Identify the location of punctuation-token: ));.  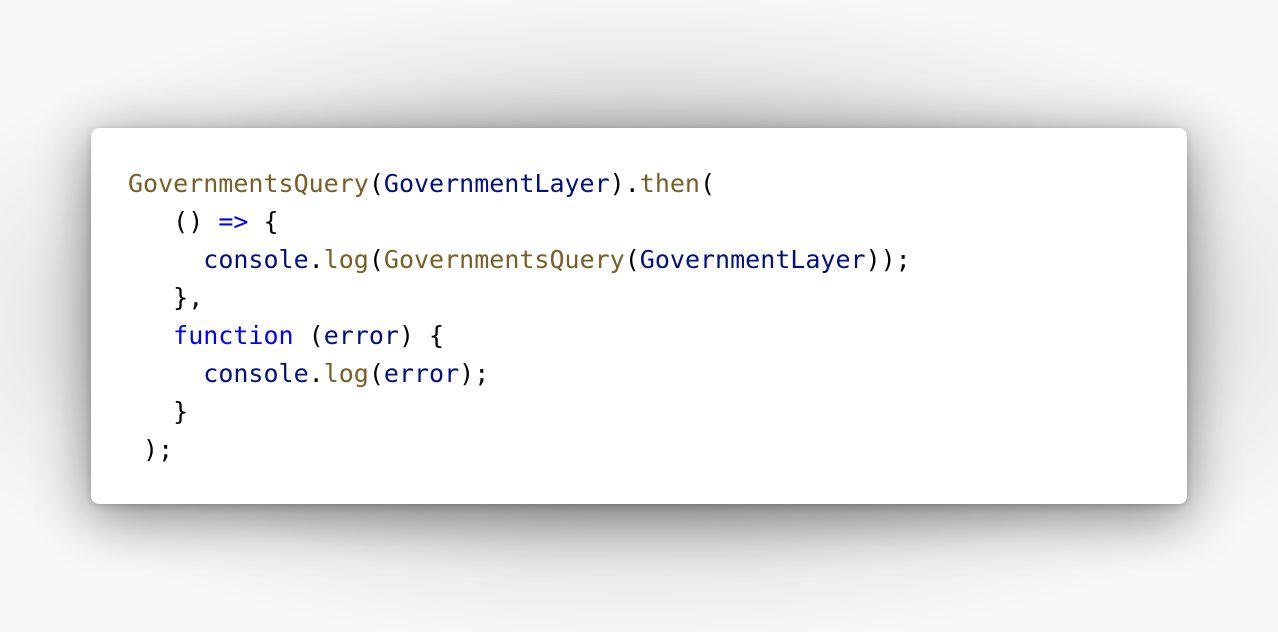
(888, 259).